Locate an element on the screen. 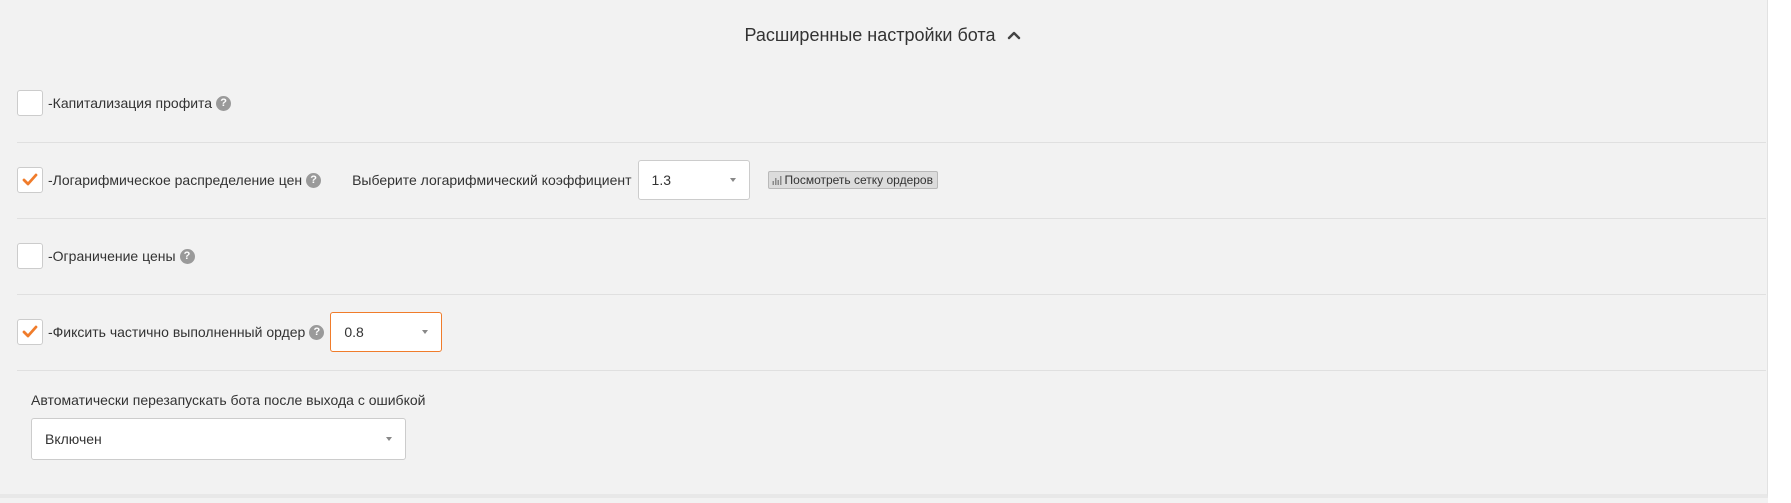 This screenshot has height=503, width=1791. auto-restart-value: Включен is located at coordinates (73, 439).